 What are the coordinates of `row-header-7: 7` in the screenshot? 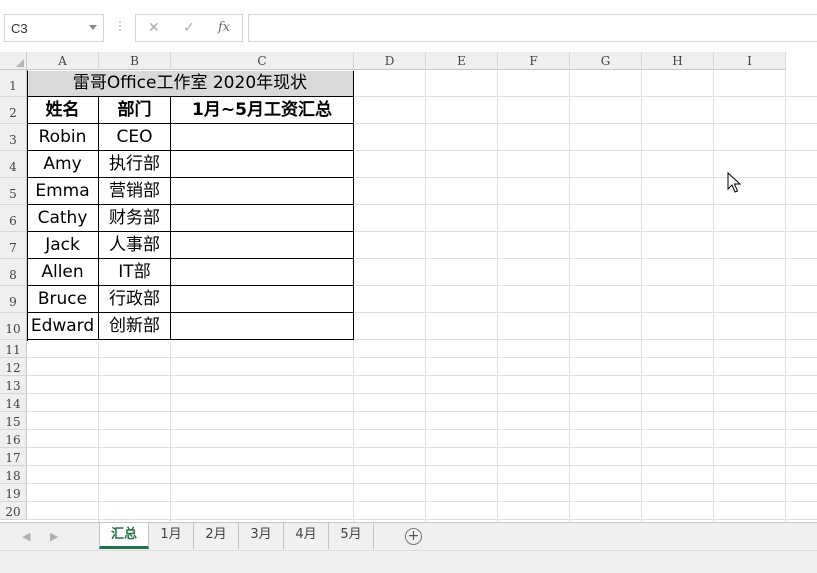 It's located at (13, 245).